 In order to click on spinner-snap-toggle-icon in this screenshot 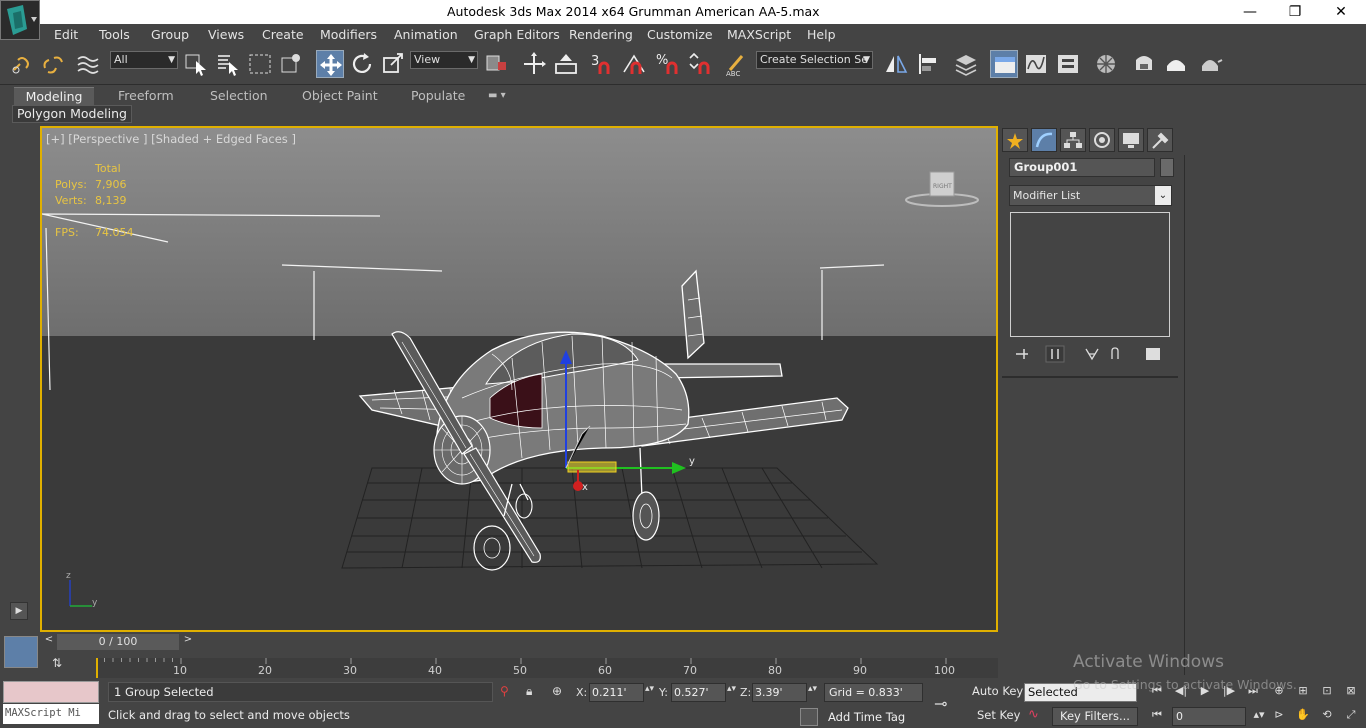, I will do `click(700, 64)`.